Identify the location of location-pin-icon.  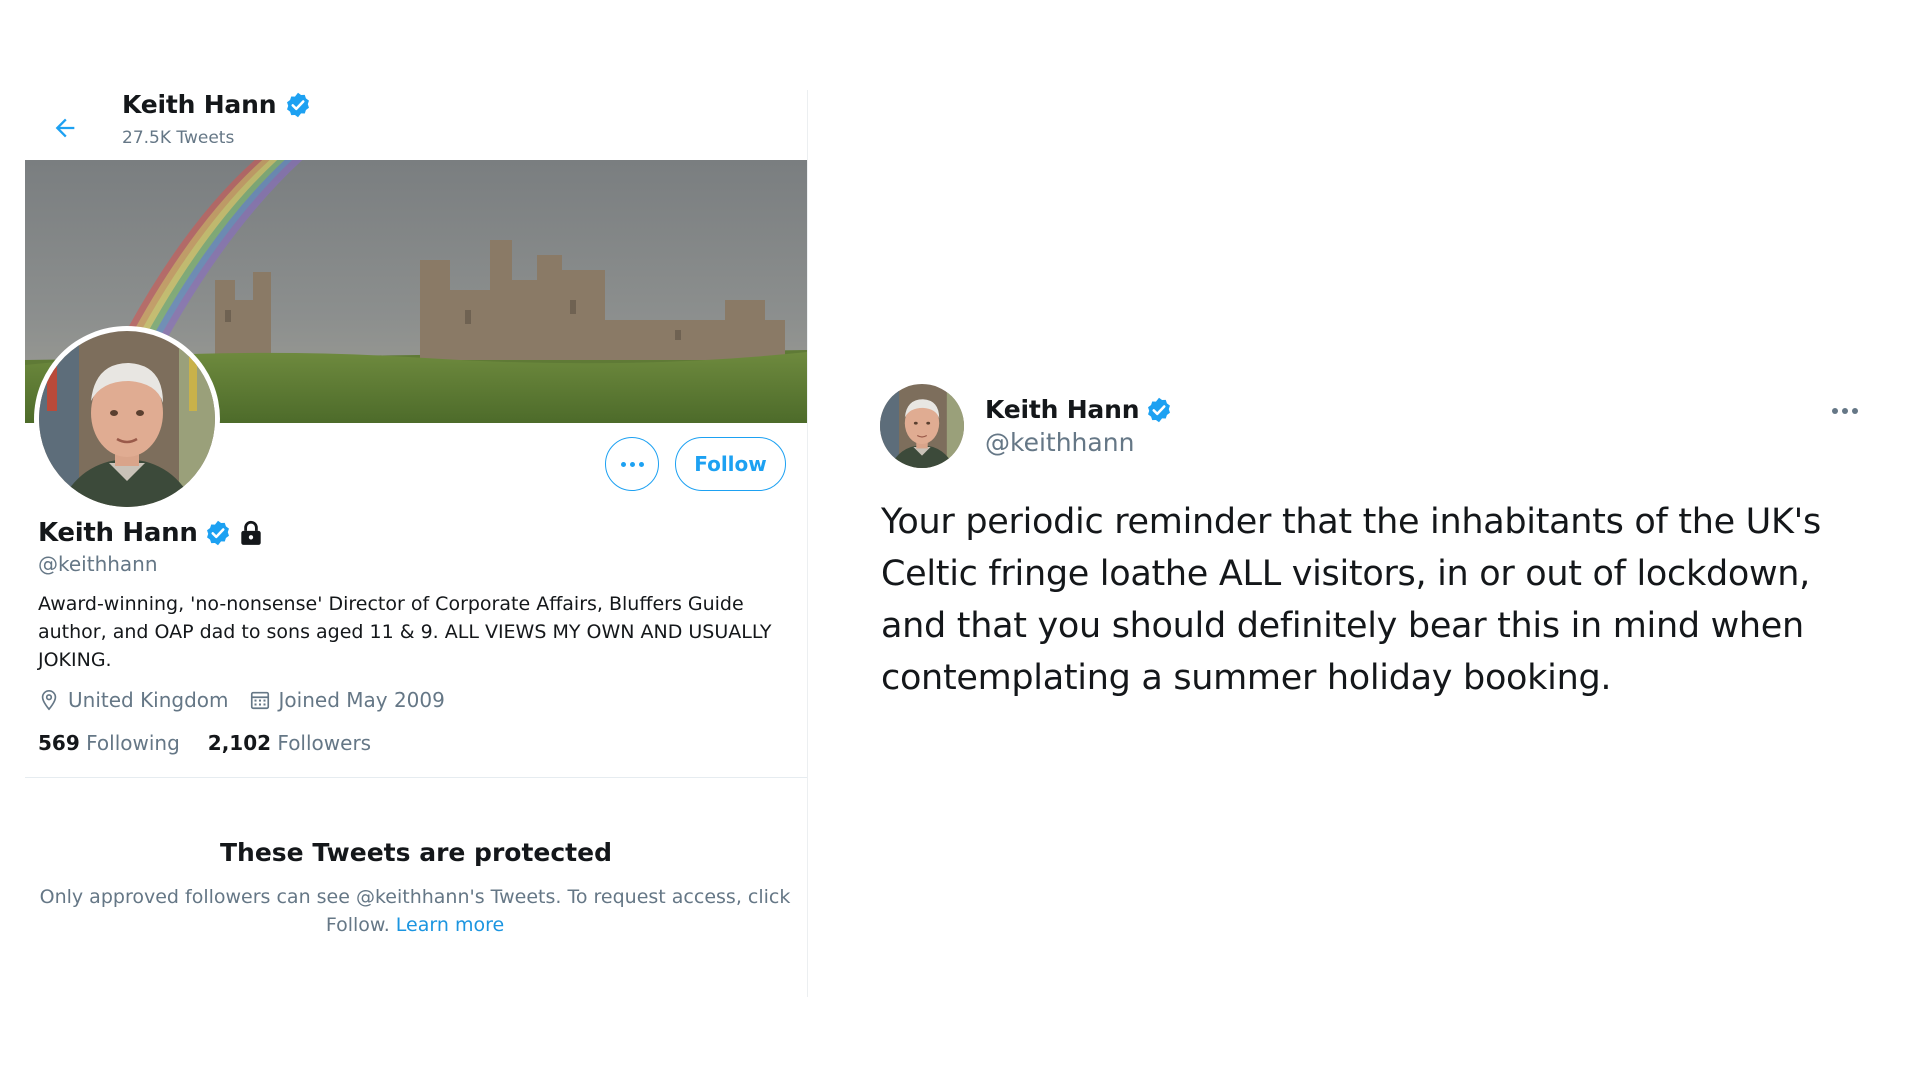
(49, 700).